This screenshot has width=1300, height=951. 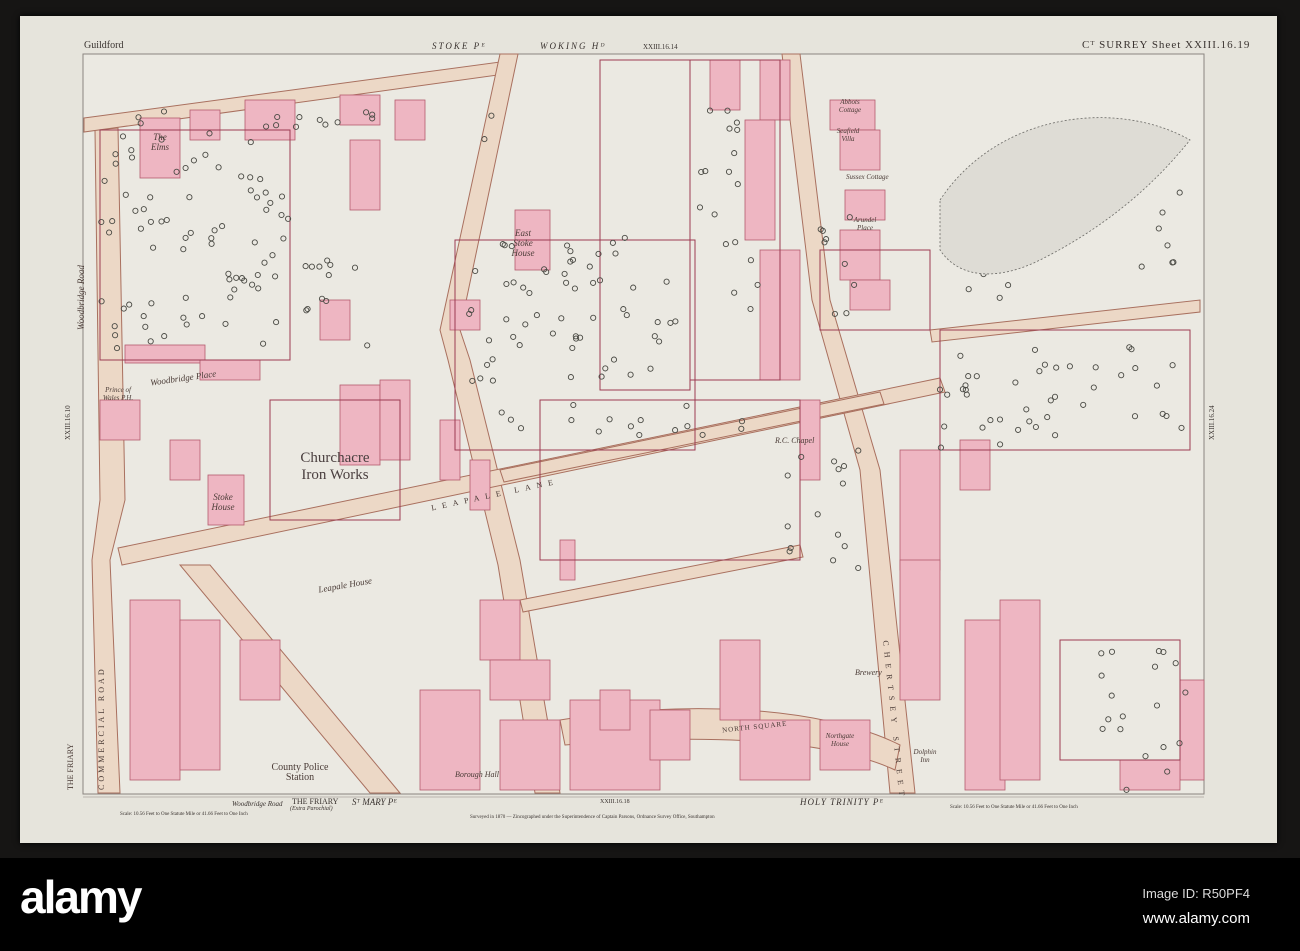 What do you see at coordinates (118, 394) in the screenshot?
I see `label-prince-of-wales: Prince of Wales P.H.` at bounding box center [118, 394].